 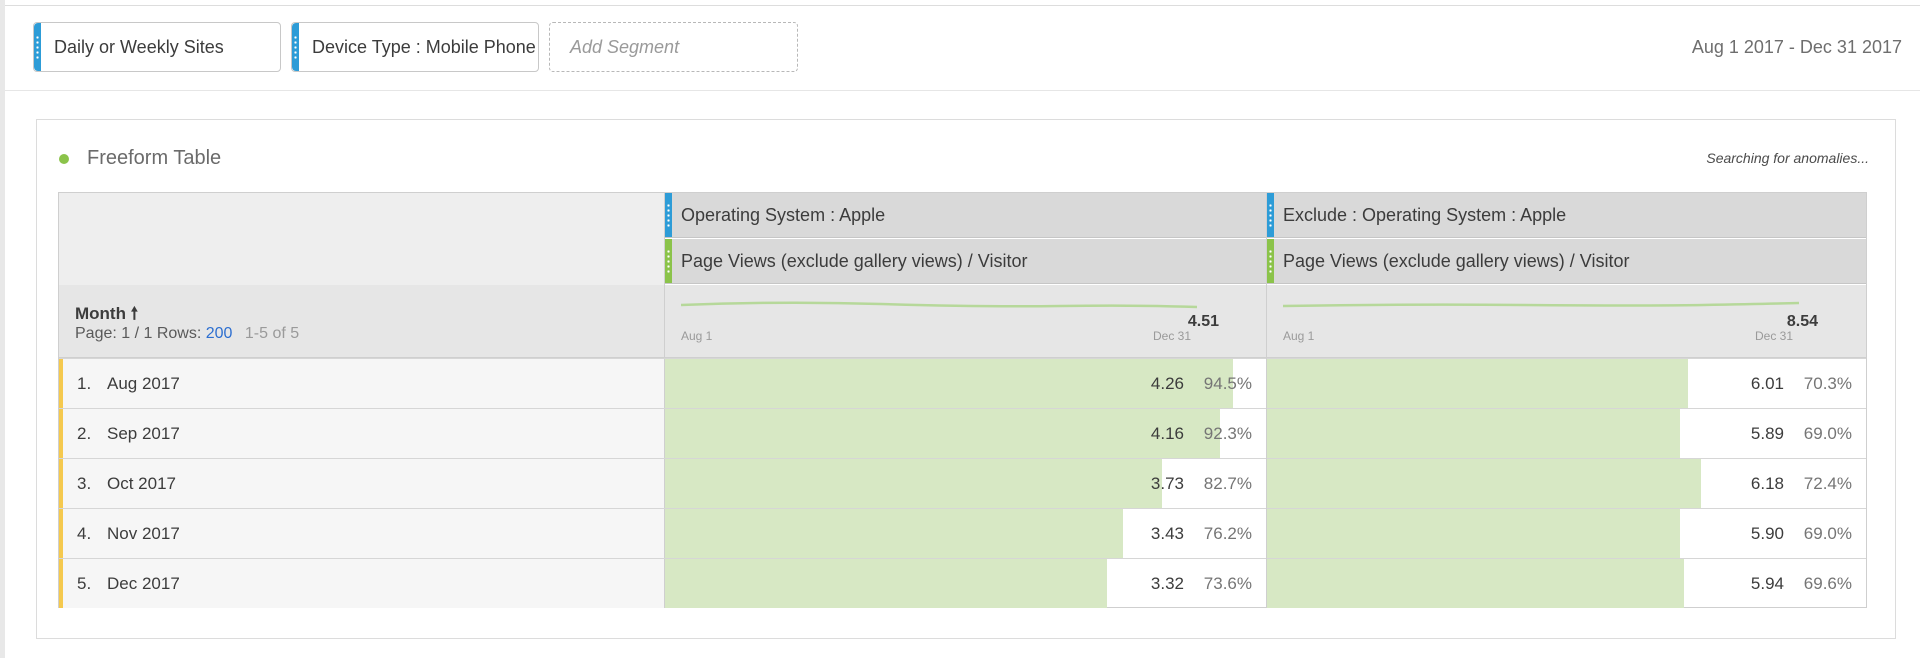 What do you see at coordinates (1167, 383) in the screenshot?
I see `metric-value: 4.26` at bounding box center [1167, 383].